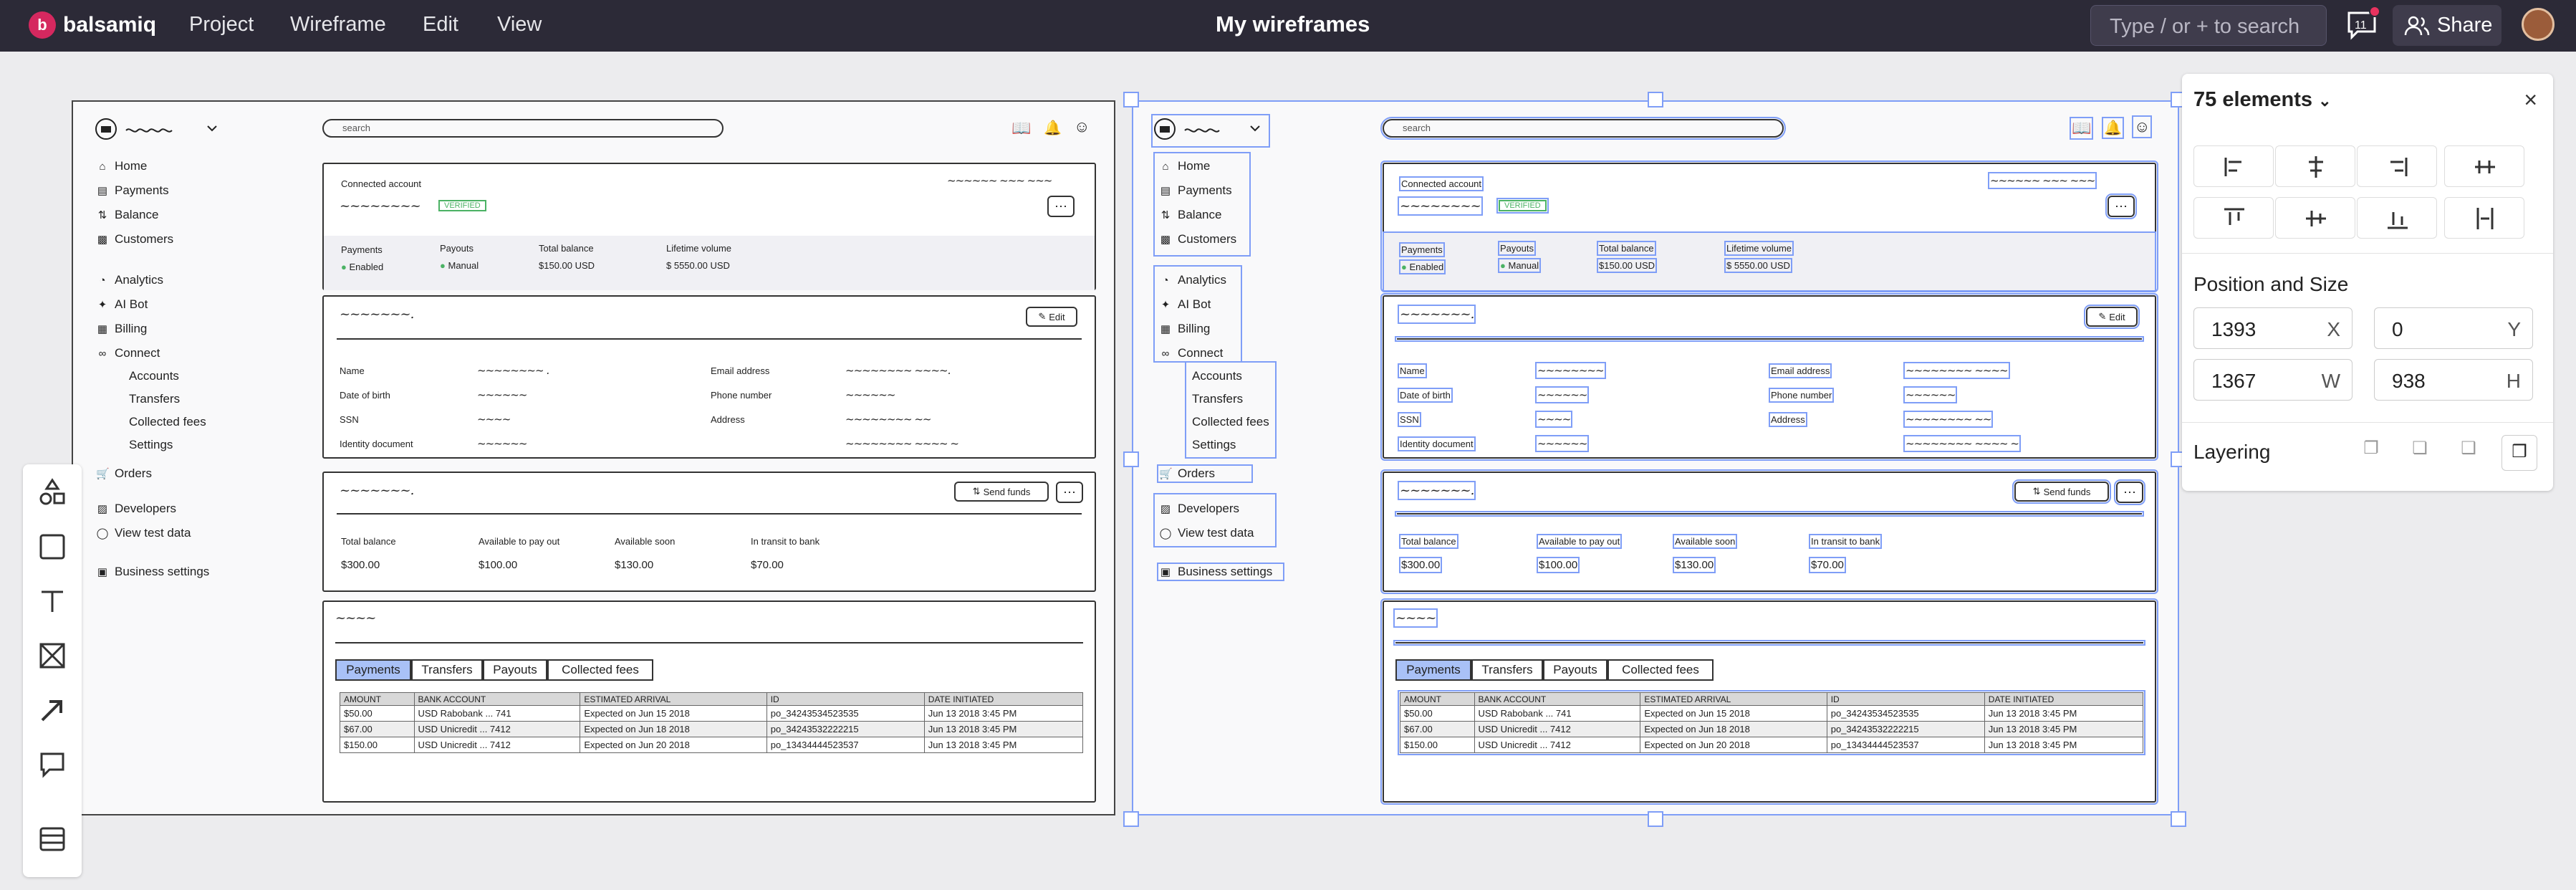 The height and width of the screenshot is (890, 2576). I want to click on document-title: My wireframes, so click(1293, 24).